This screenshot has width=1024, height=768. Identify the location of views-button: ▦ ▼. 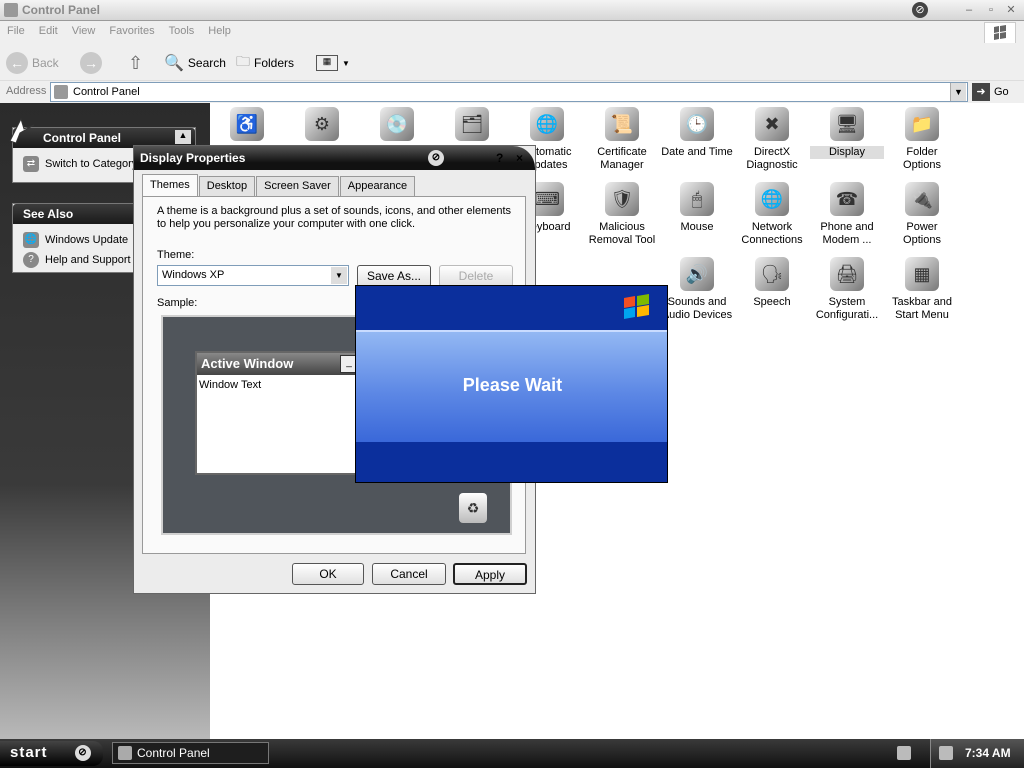
(333, 63).